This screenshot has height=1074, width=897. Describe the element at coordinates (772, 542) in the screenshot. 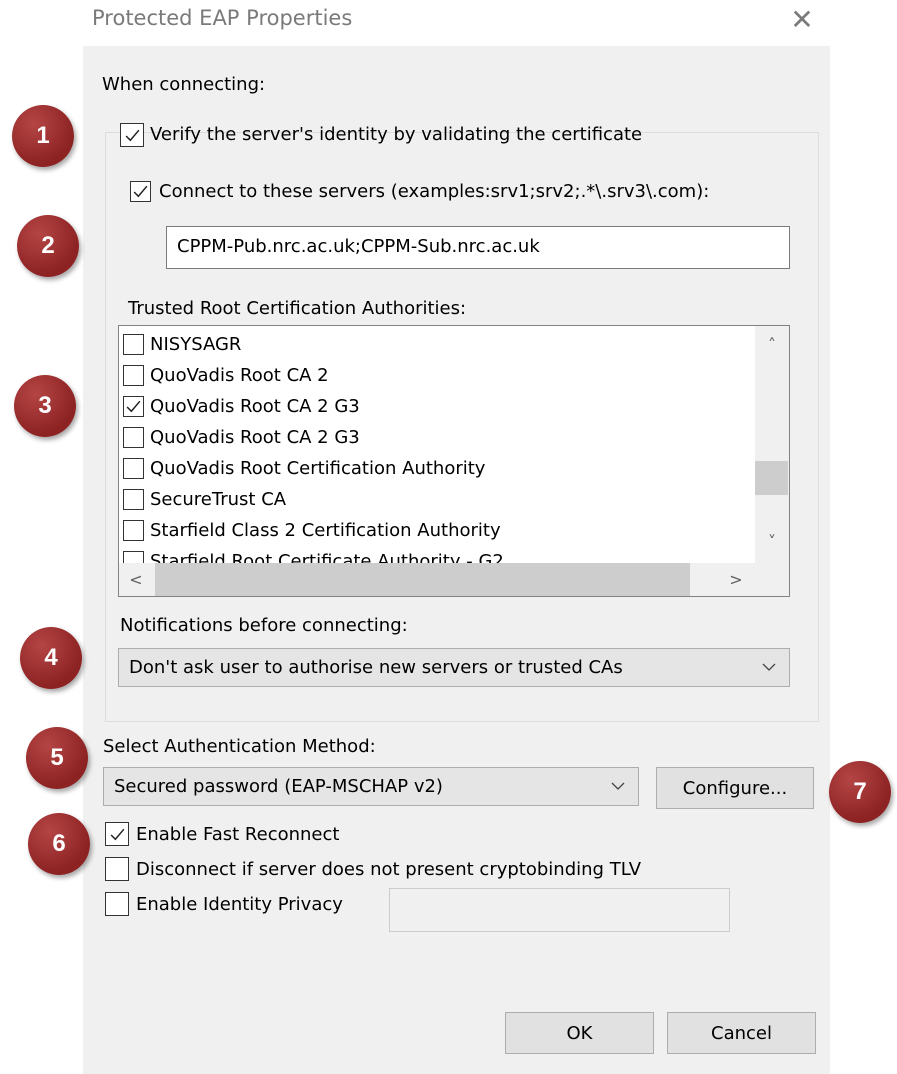

I see `scroll-down-icon: ˅` at that location.